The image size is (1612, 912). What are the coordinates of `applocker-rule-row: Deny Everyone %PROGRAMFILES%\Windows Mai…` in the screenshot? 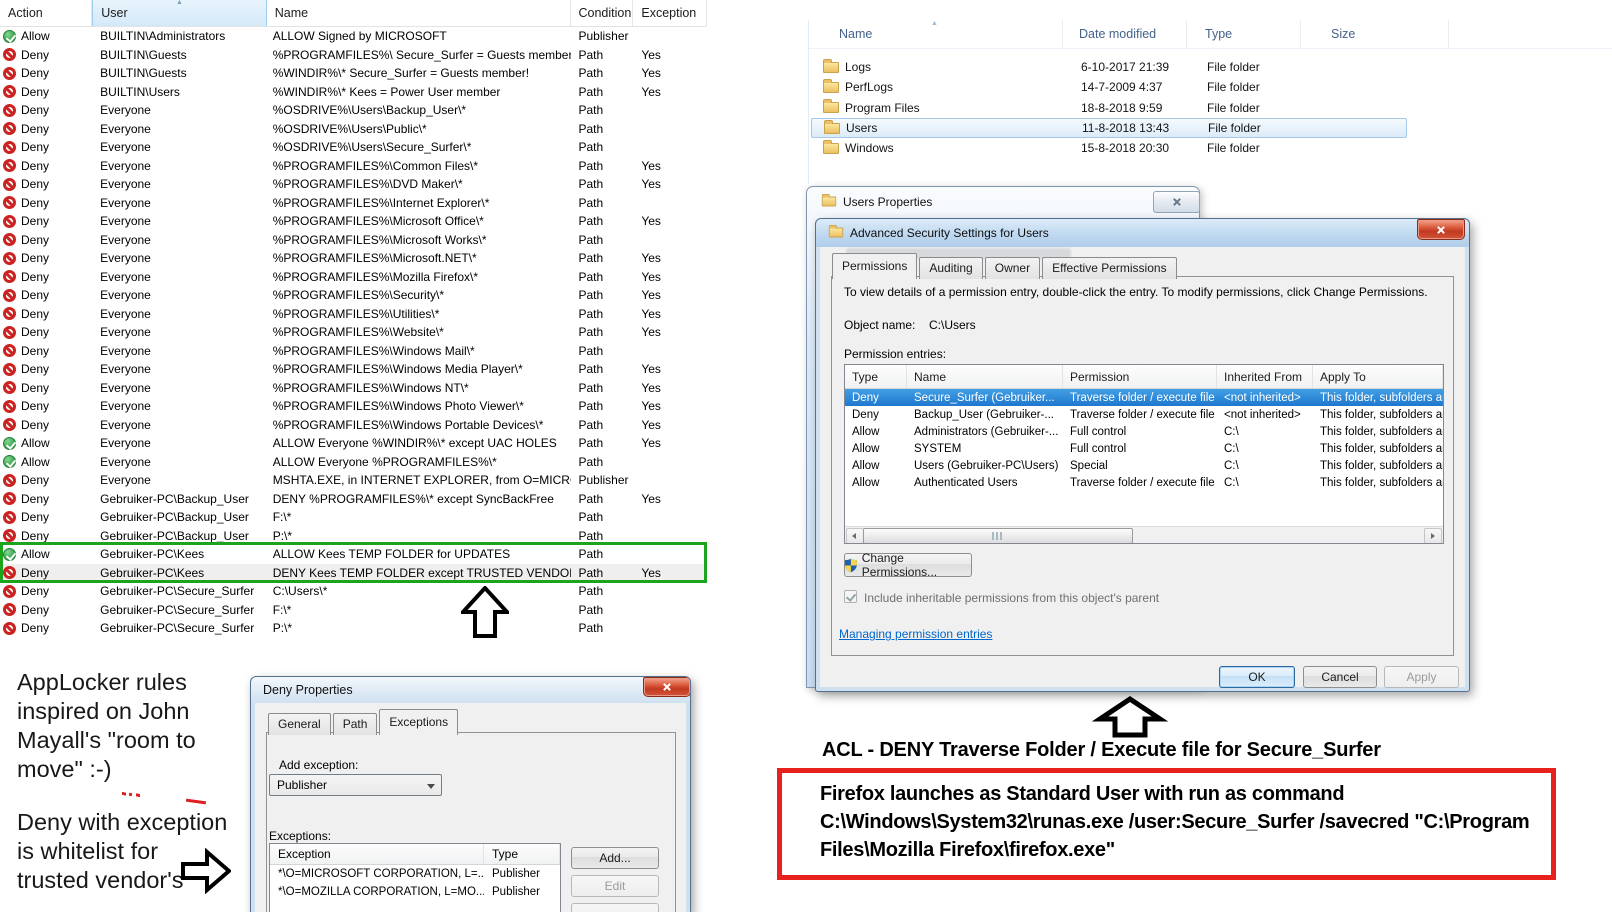 It's located at (353, 351).